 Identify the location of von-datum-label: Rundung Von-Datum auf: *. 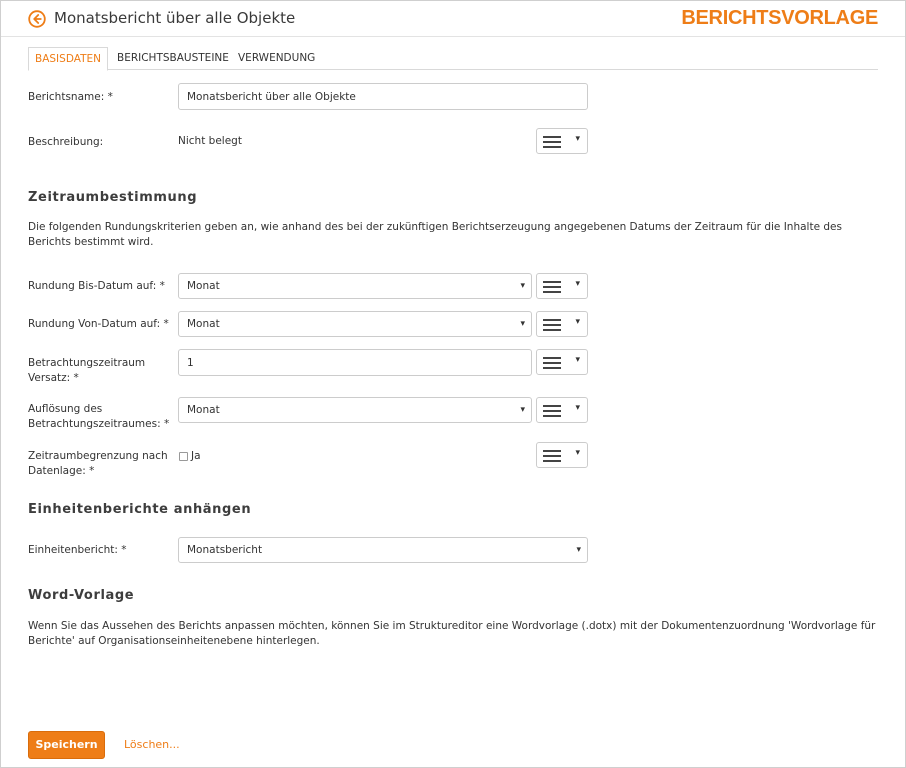
(98, 324).